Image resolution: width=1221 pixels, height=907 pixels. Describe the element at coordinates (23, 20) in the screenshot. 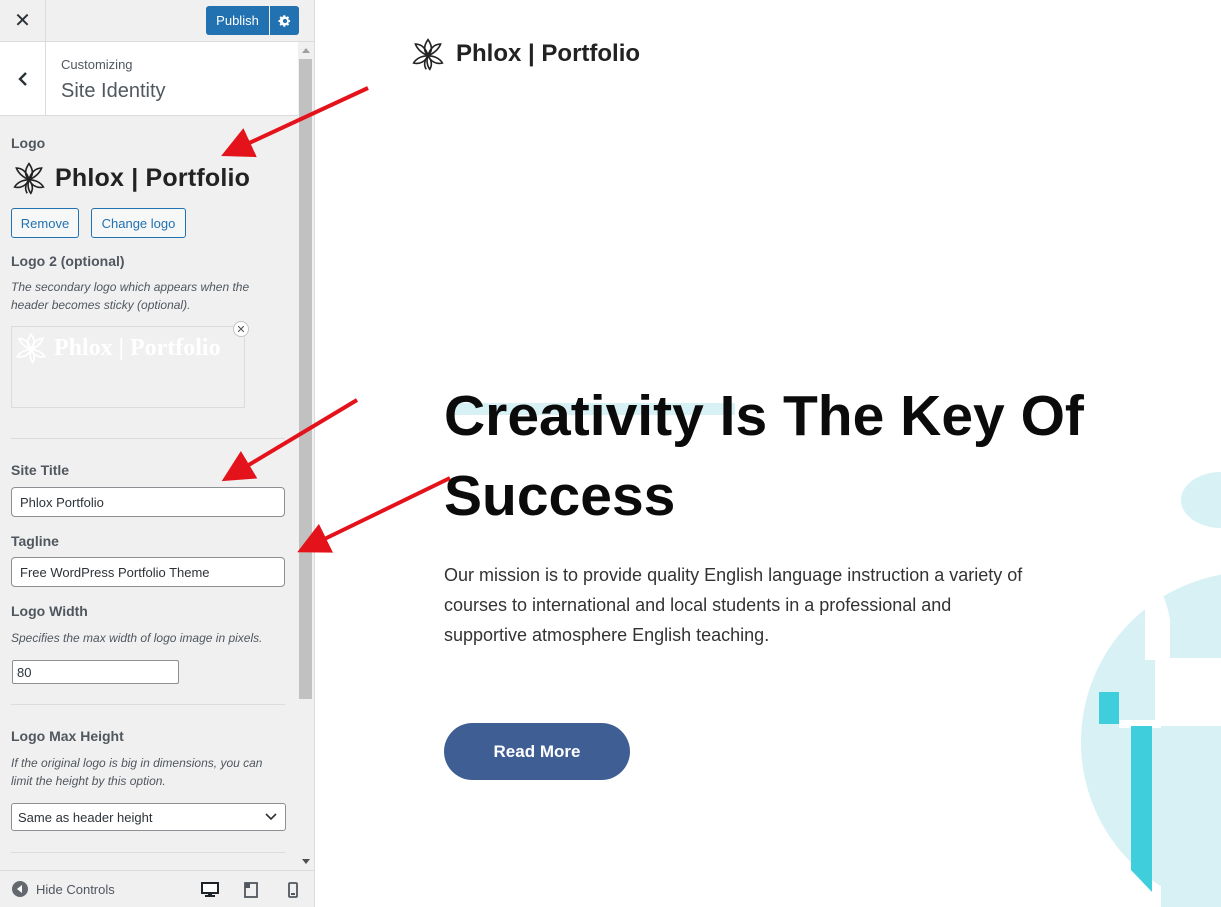

I see `close-customizer-button: ✕` at that location.